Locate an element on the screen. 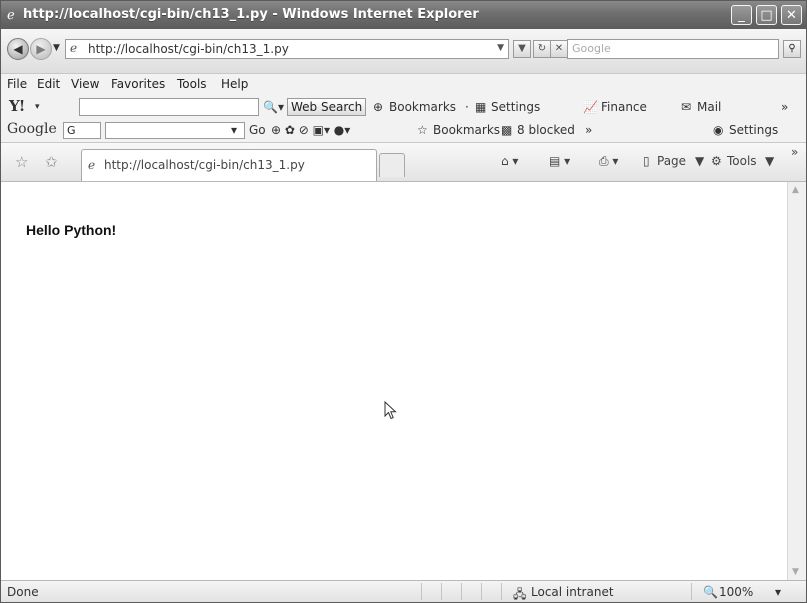 This screenshot has height=603, width=807. yahoo-settings-button: Settings is located at coordinates (515, 107).